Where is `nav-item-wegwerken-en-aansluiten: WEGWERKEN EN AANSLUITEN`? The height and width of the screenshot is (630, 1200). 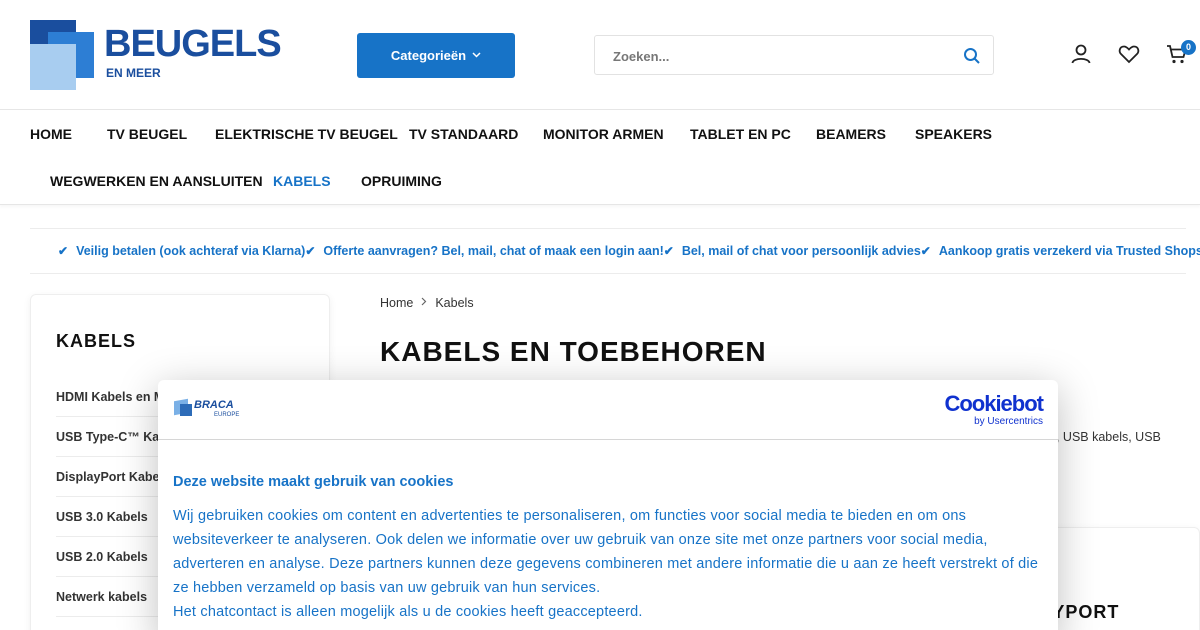 nav-item-wegwerken-en-aansluiten: WEGWERKEN EN AANSLUITEN is located at coordinates (156, 181).